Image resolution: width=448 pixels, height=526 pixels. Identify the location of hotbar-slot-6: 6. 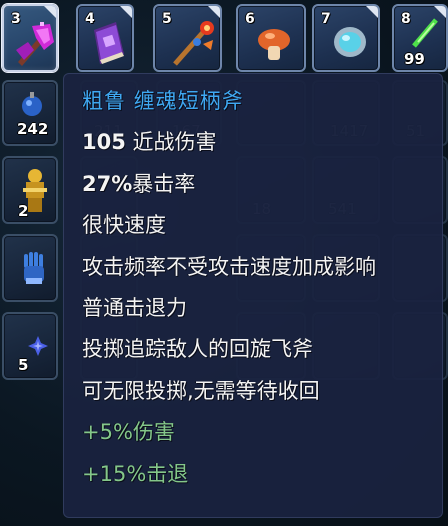
(271, 38).